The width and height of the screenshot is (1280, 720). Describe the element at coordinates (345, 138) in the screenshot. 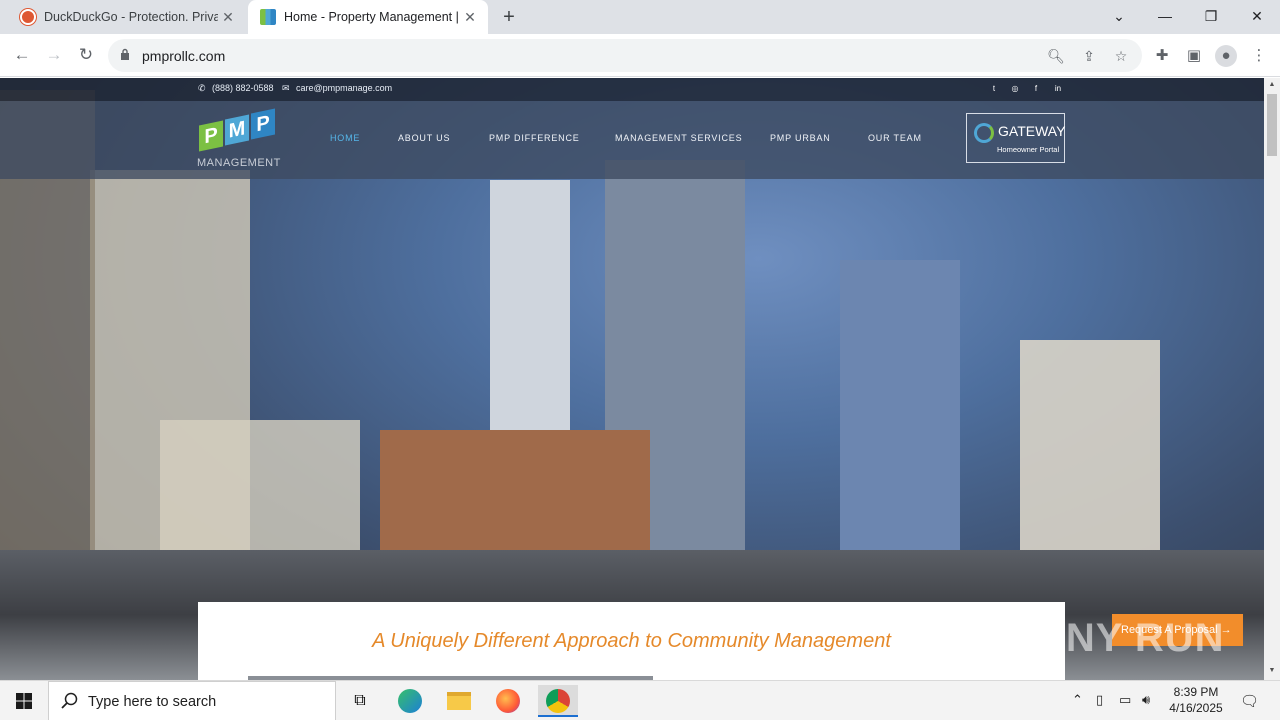

I see `nav-home: HOME` at that location.